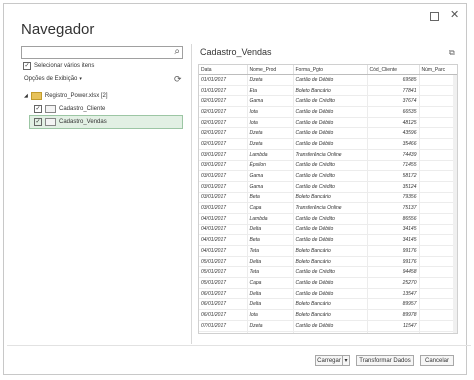 The height and width of the screenshot is (380, 474). Describe the element at coordinates (270, 208) in the screenshot. I see `table-cell: Capa` at that location.